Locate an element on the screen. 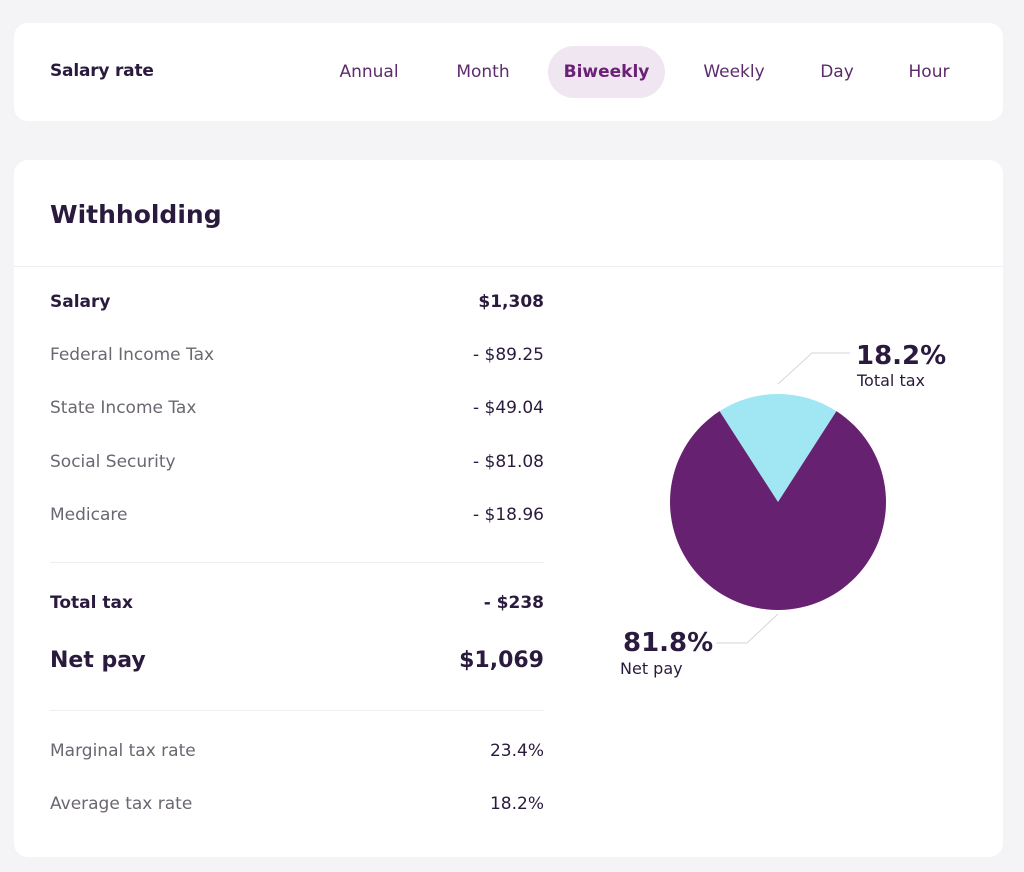 This screenshot has height=872, width=1024. tax-name-label: Total tax is located at coordinates (890, 380).